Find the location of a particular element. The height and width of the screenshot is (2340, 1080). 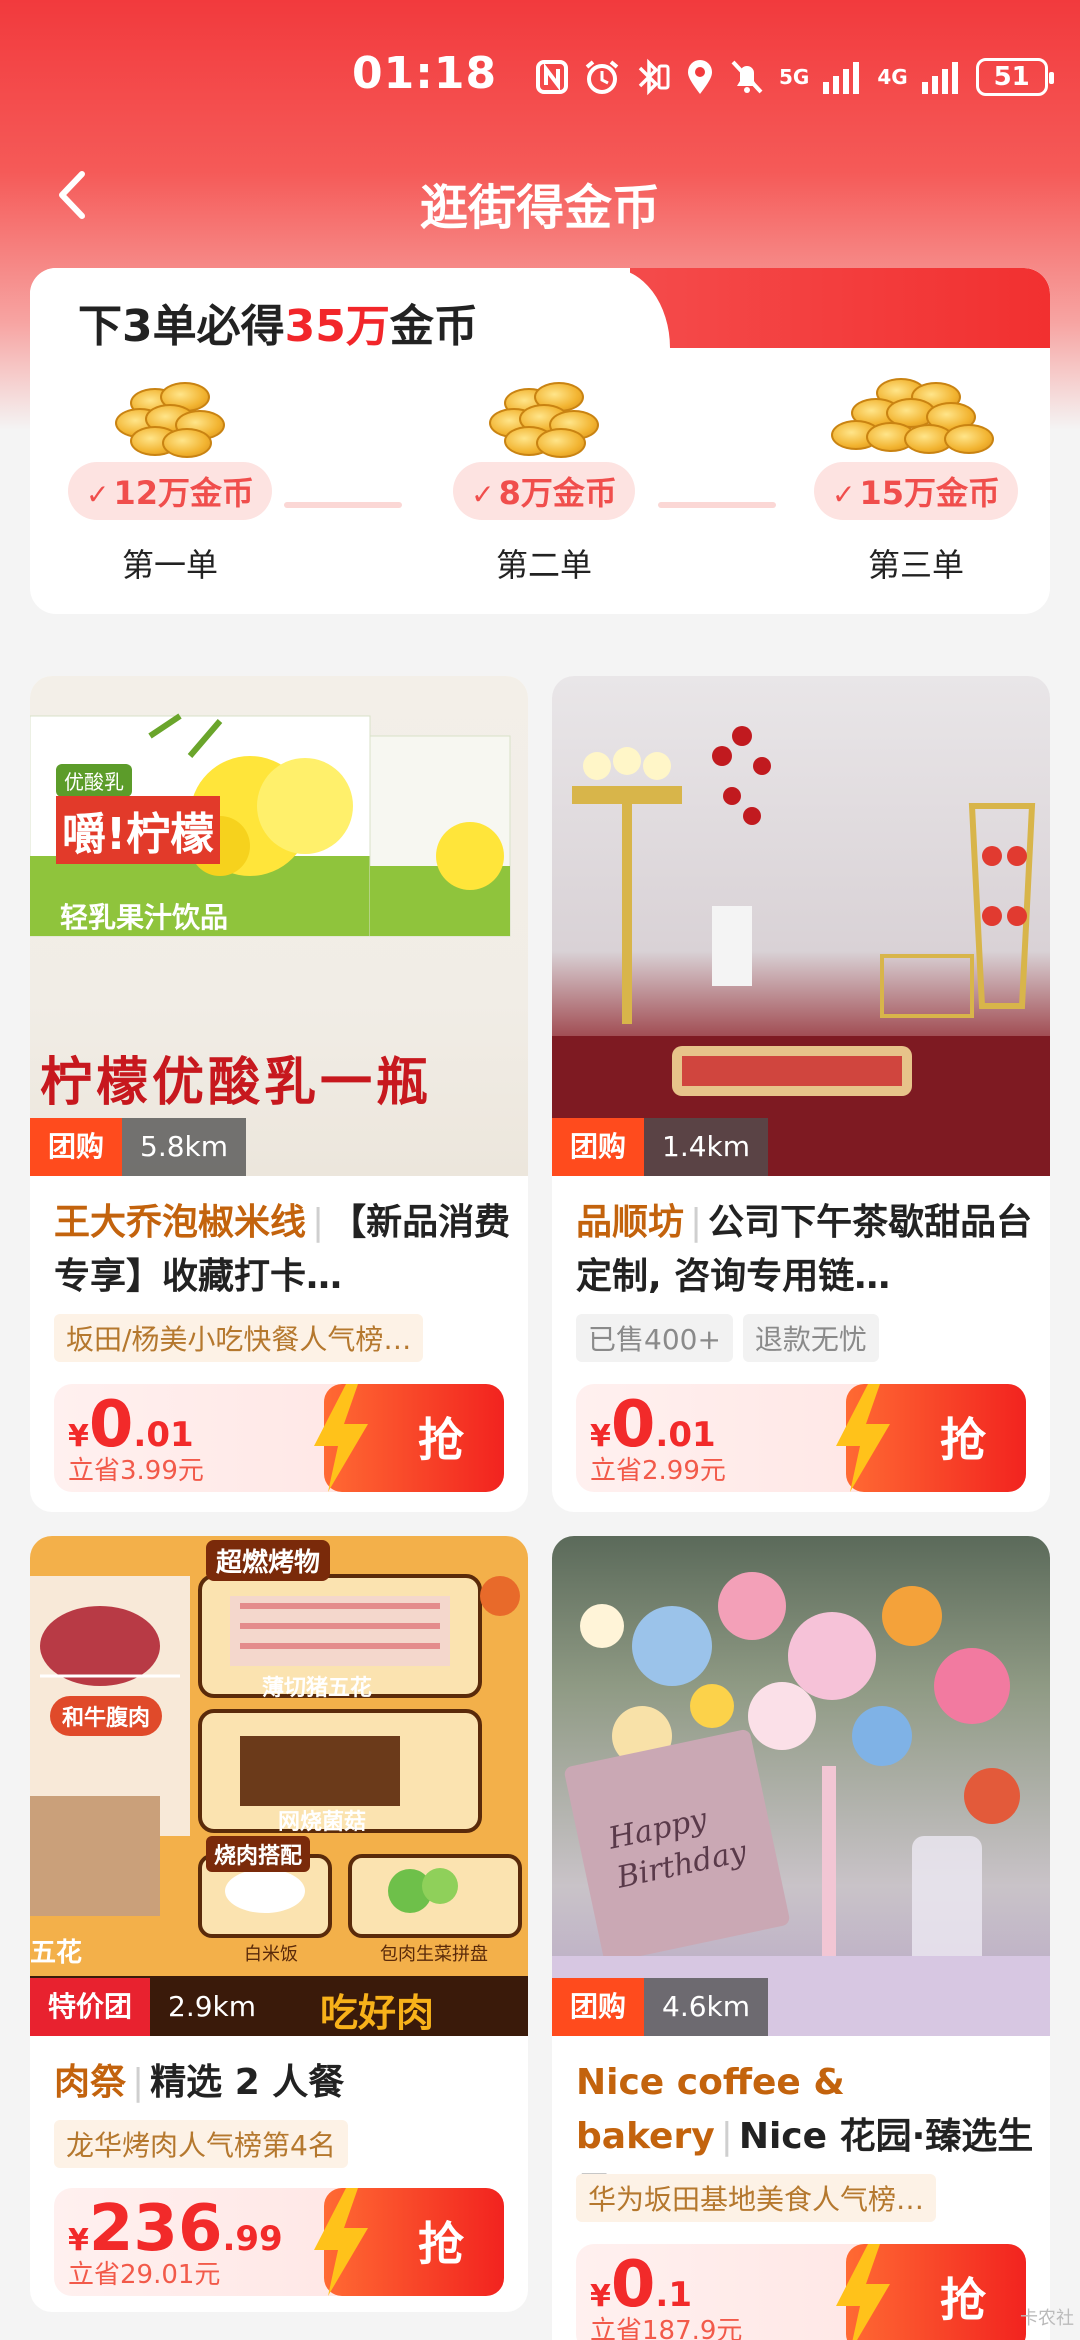

page-title: 逛街得金币 is located at coordinates (539, 208).